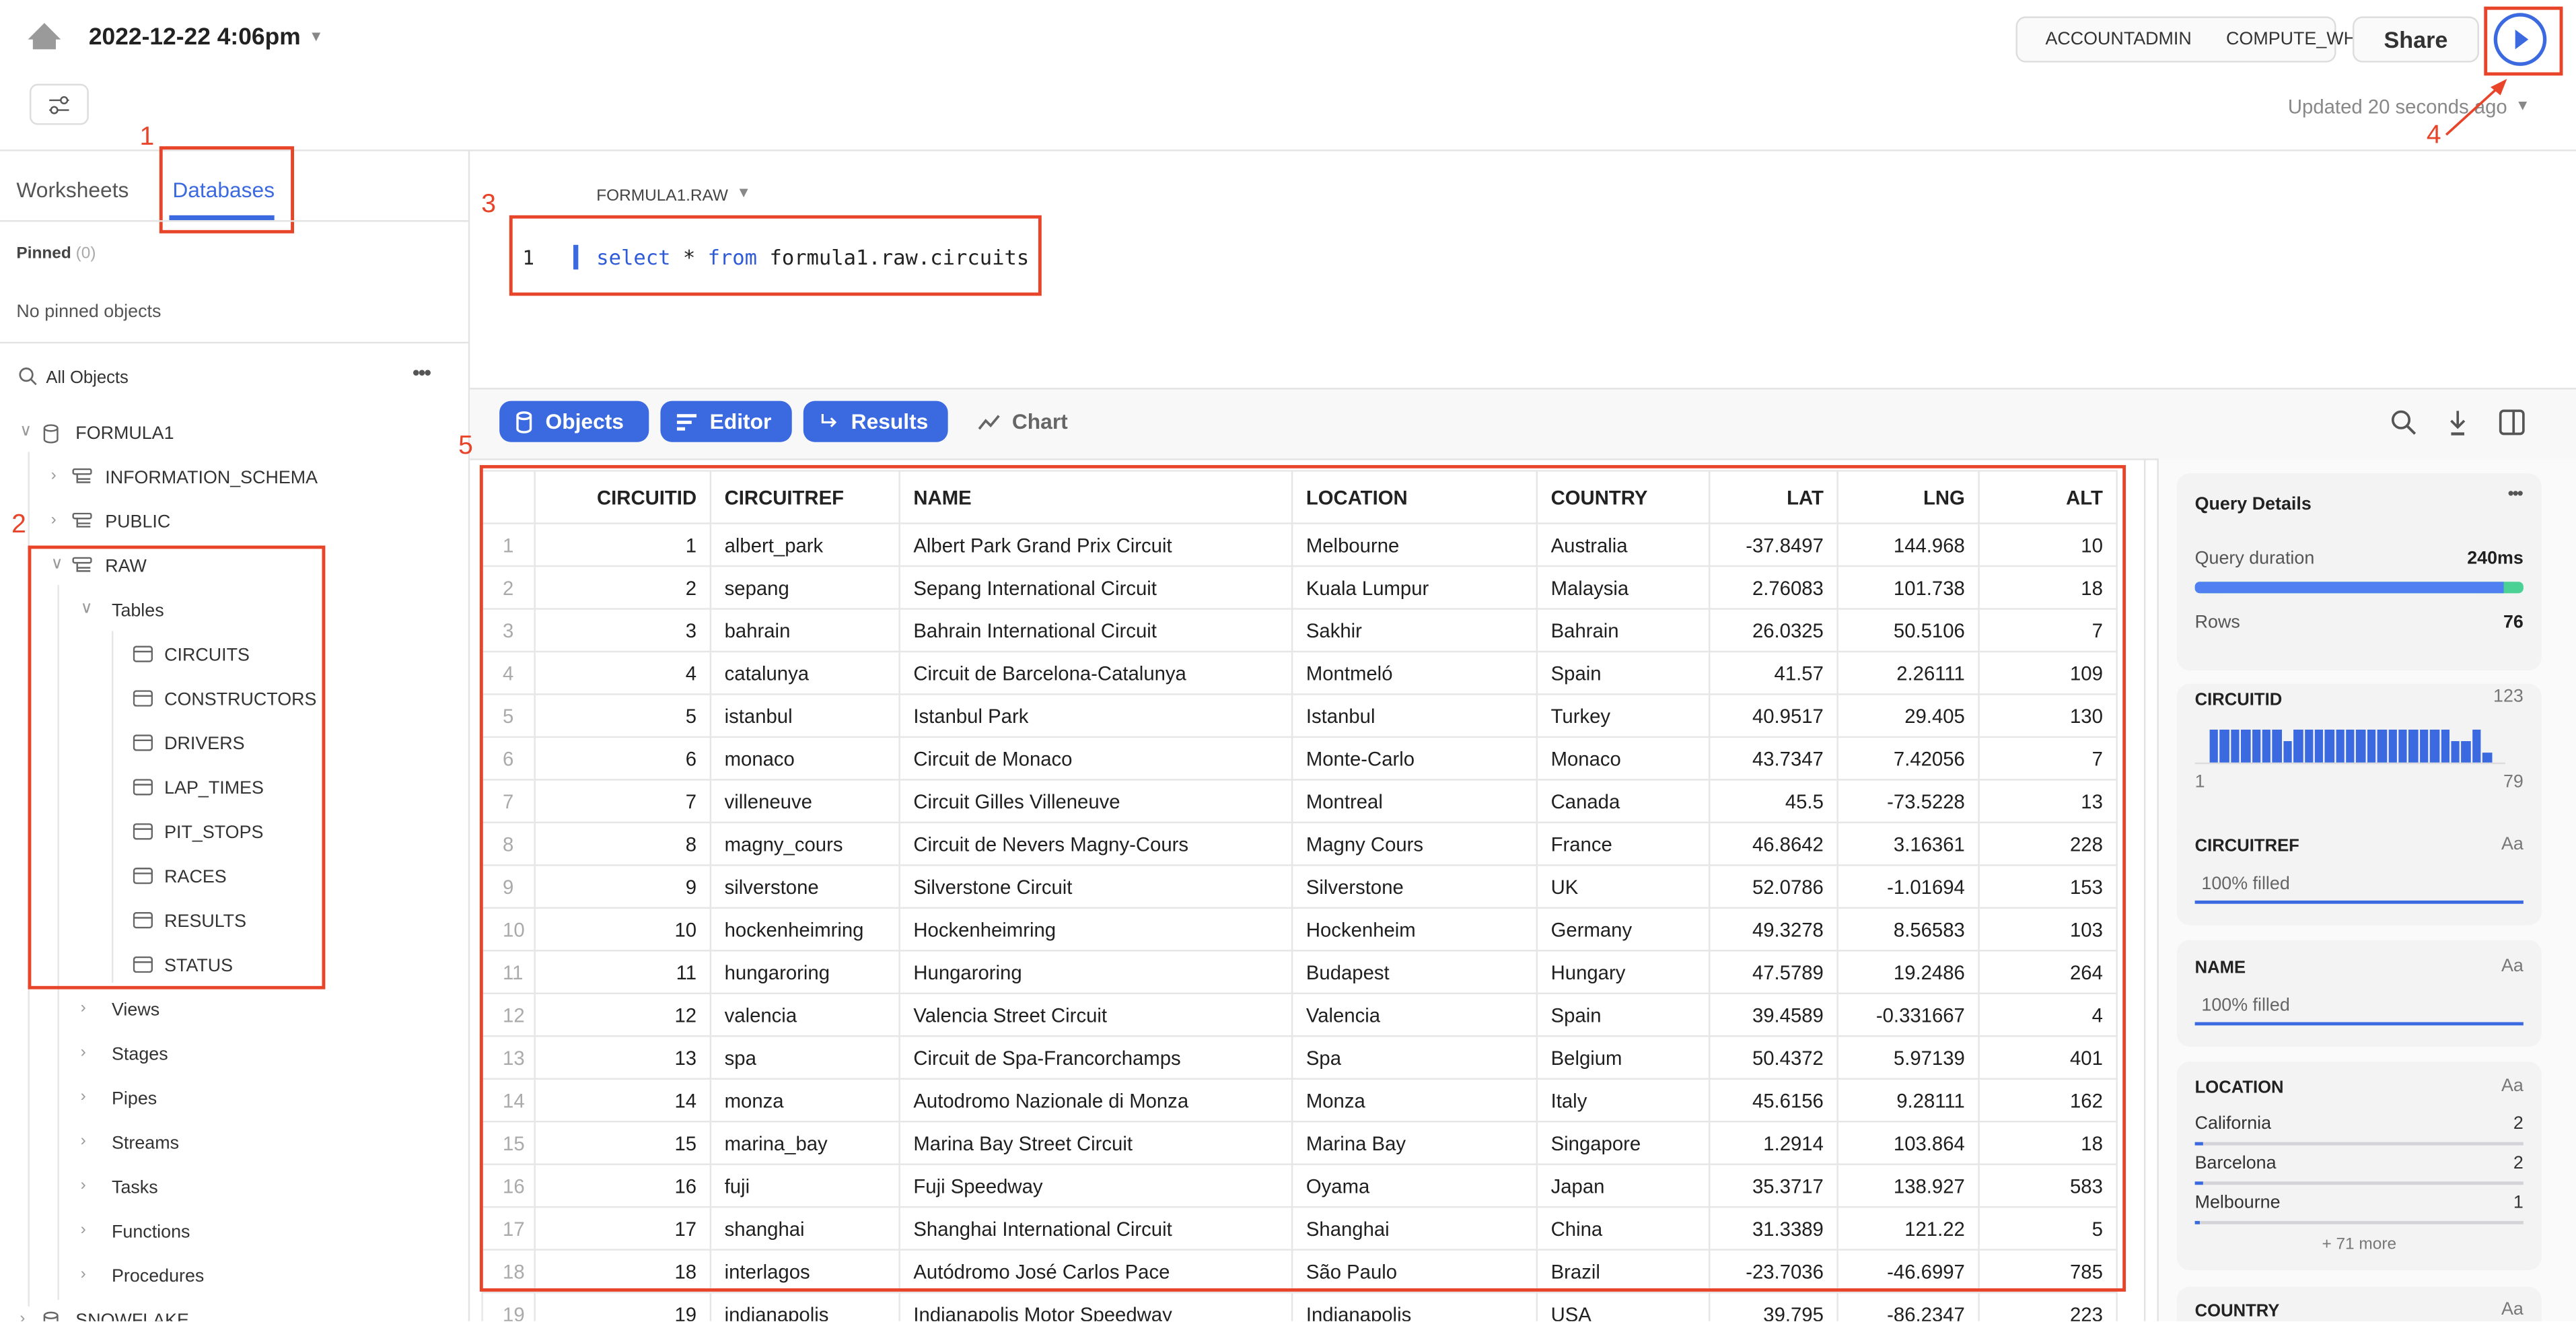 This screenshot has width=2576, height=1322. What do you see at coordinates (1023, 421) in the screenshot?
I see `chart-toggle-button: Chart` at bounding box center [1023, 421].